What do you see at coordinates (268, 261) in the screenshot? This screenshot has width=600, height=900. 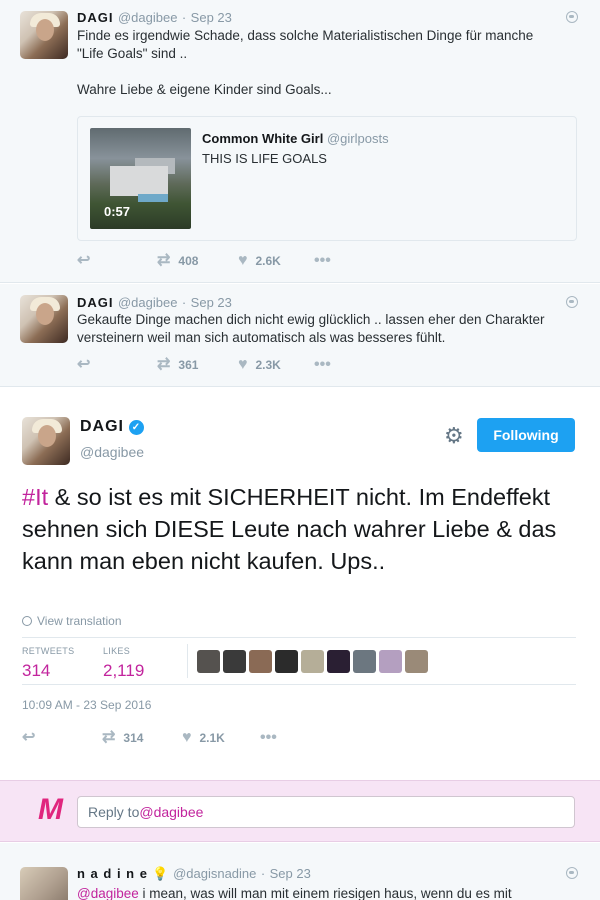 I see `like-count: 2.6K` at bounding box center [268, 261].